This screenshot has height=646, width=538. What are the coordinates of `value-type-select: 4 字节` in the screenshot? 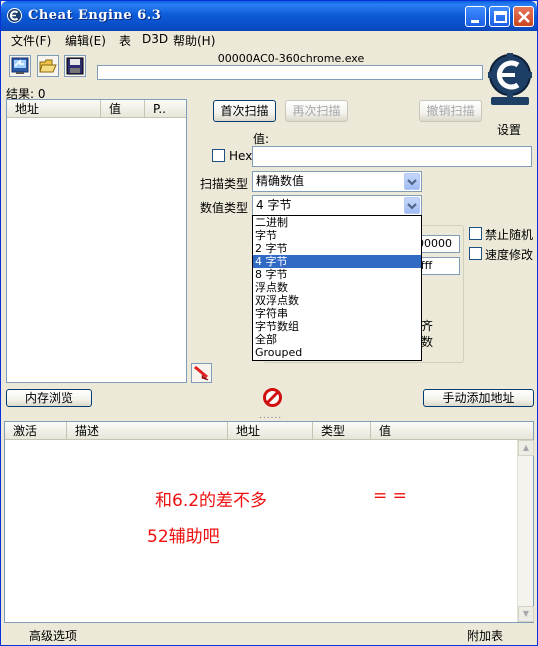 It's located at (337, 205).